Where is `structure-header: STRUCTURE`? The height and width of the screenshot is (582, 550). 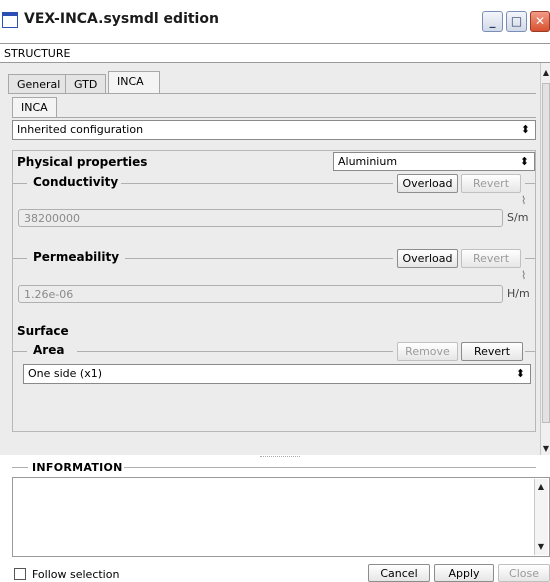
structure-header: STRUCTURE is located at coordinates (275, 53).